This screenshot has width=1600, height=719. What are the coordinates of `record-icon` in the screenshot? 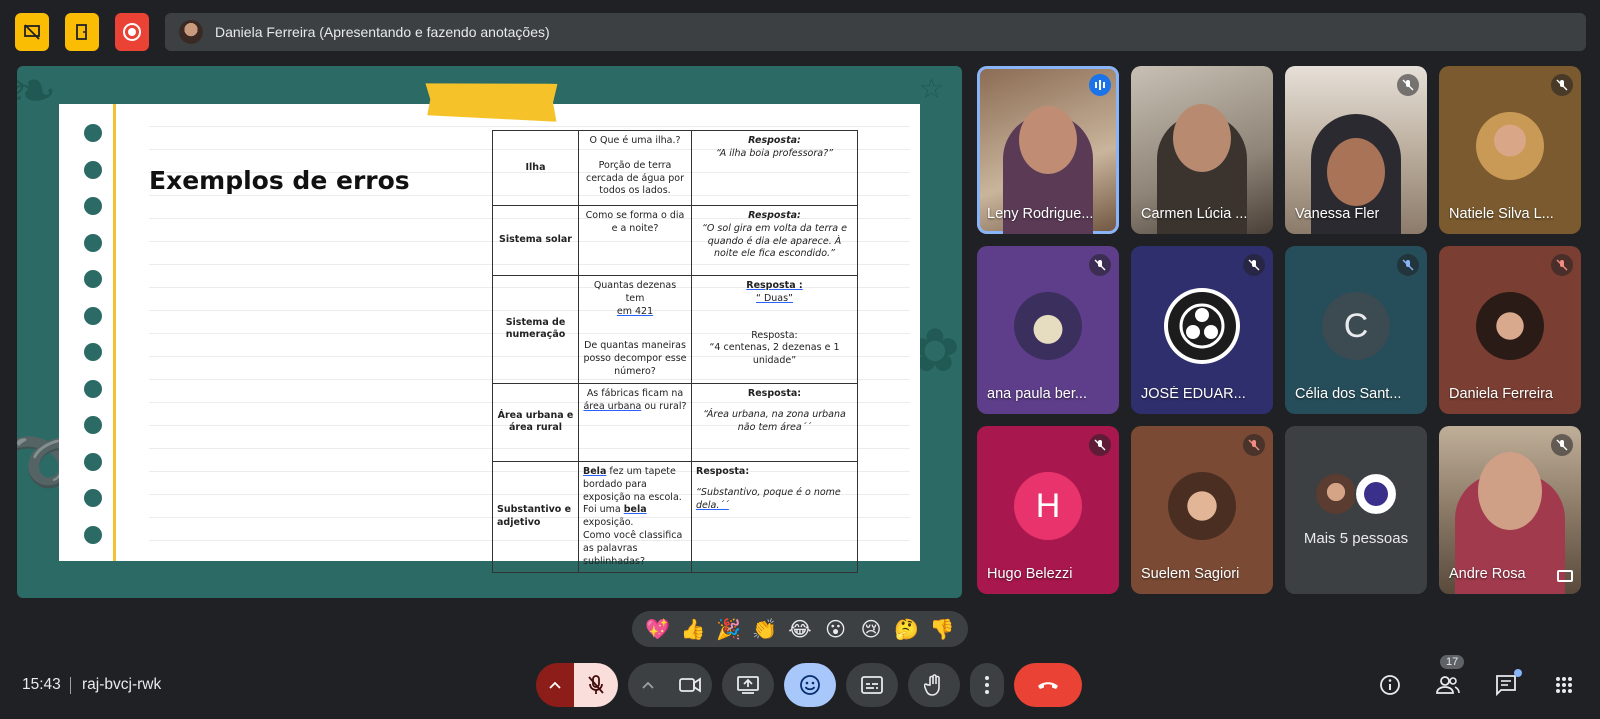 It's located at (132, 32).